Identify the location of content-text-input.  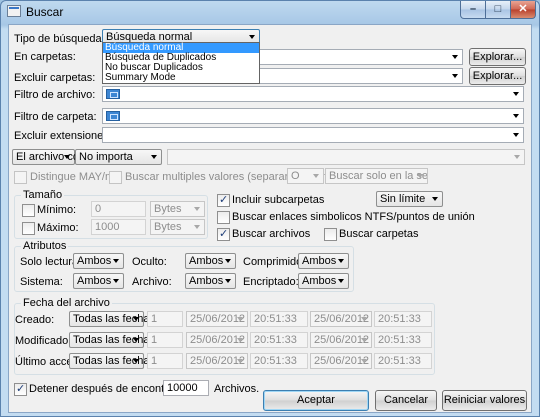
(346, 157).